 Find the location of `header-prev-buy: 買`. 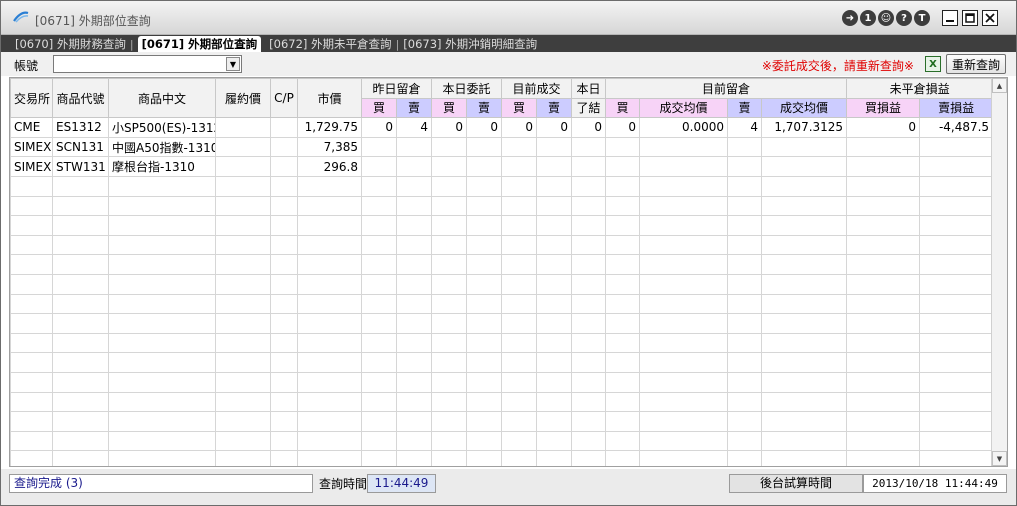

header-prev-buy: 買 is located at coordinates (379, 108).